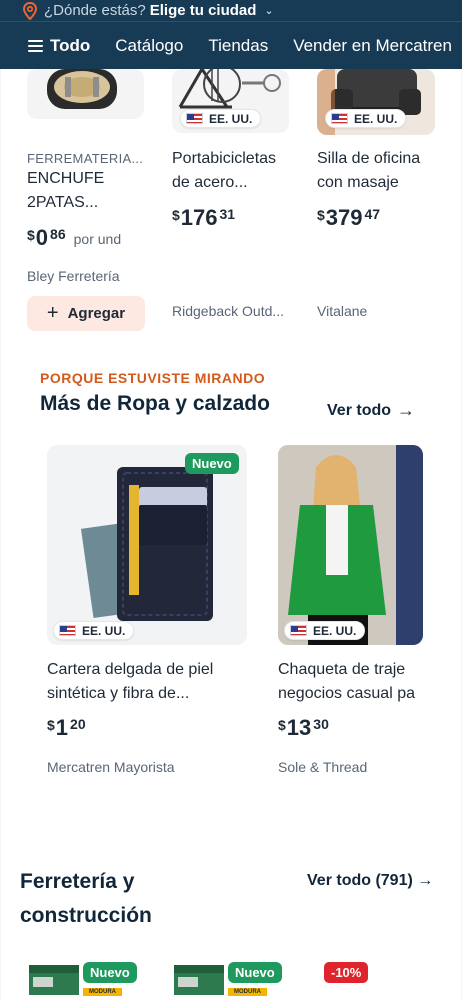  What do you see at coordinates (269, 11) in the screenshot?
I see `chevron-down-icon: ⌄` at bounding box center [269, 11].